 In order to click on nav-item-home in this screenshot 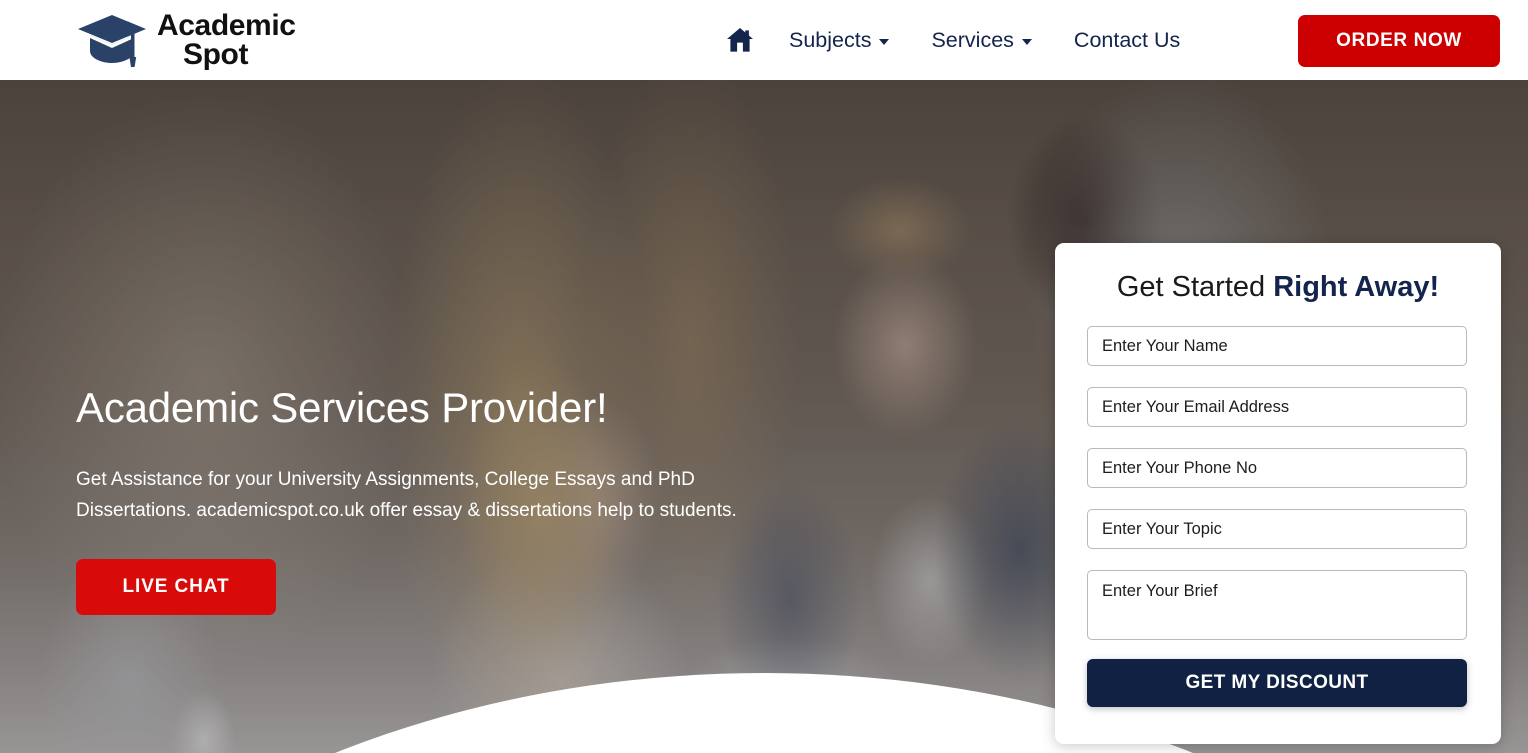, I will do `click(747, 40)`.